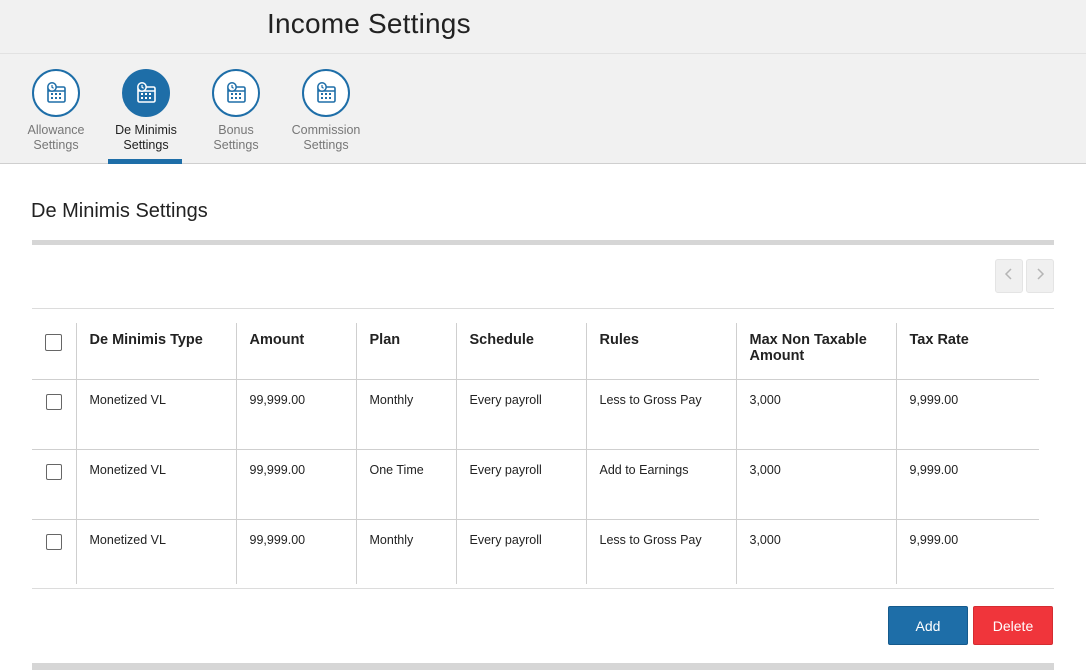 This screenshot has width=1086, height=672. Describe the element at coordinates (369, 23) in the screenshot. I see `page-title: Income Settings` at that location.